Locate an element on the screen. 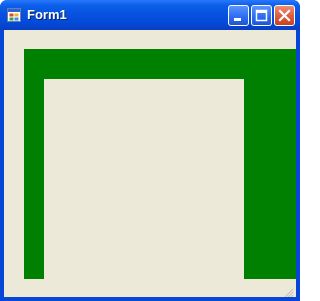  maximize-icon is located at coordinates (261, 15).